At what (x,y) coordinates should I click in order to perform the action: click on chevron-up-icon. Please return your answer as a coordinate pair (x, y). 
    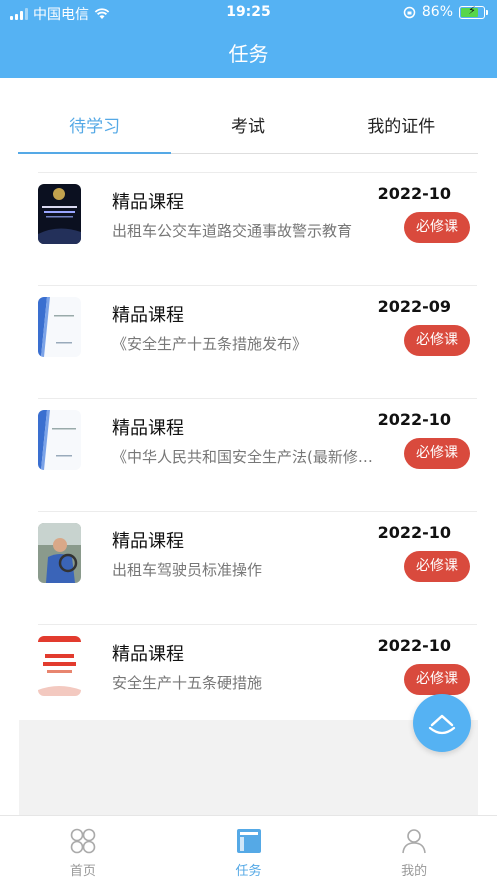
    Looking at the image, I should click on (442, 724).